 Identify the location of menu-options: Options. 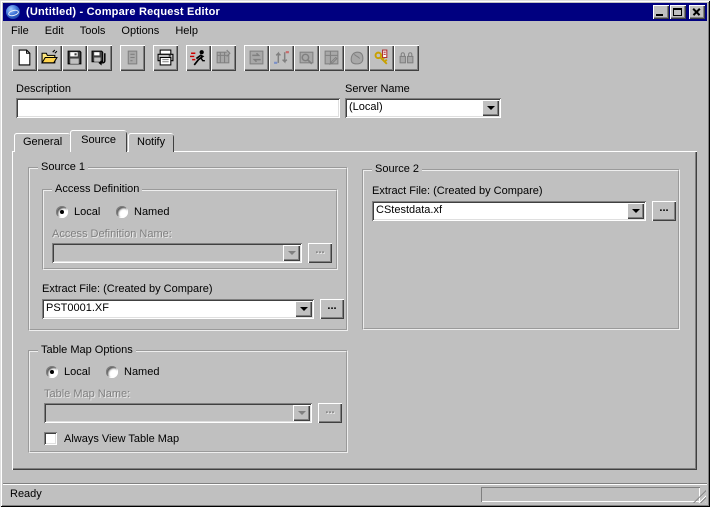
(140, 31).